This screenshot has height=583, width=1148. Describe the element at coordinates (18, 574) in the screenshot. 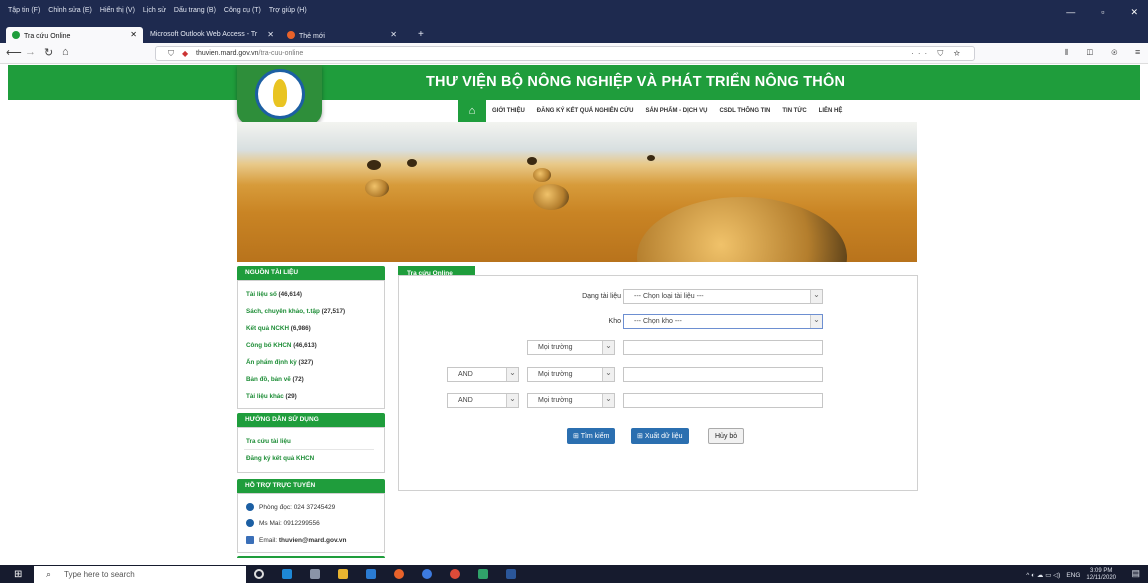

I see `windows-start-icon: ⊞` at that location.